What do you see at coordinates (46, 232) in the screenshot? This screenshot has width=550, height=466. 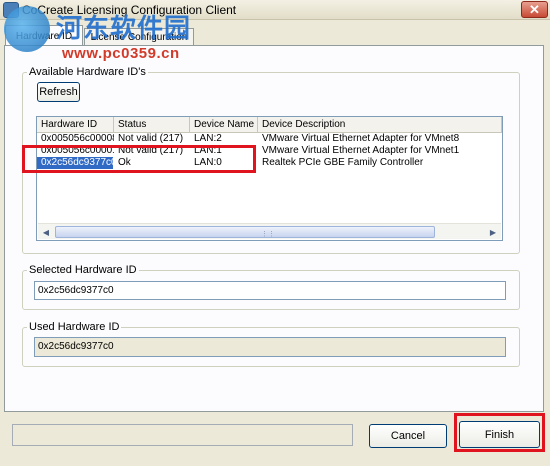 I see `scroll-left-icon: ◀` at bounding box center [46, 232].